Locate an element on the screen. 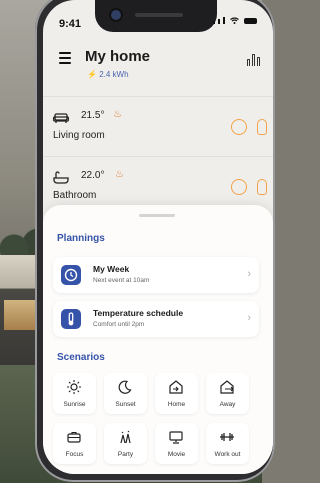 Image resolution: width=320 pixels, height=483 pixels. dumbbell-icon is located at coordinates (227, 437).